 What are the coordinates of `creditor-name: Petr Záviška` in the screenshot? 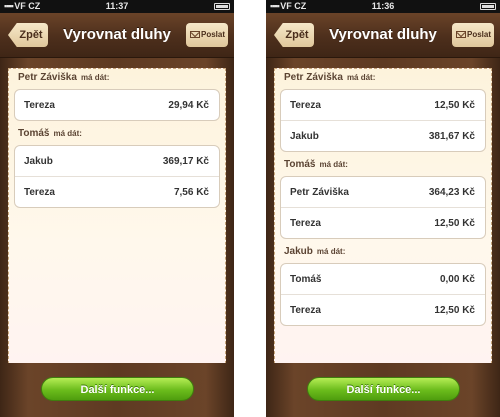 It's located at (319, 192).